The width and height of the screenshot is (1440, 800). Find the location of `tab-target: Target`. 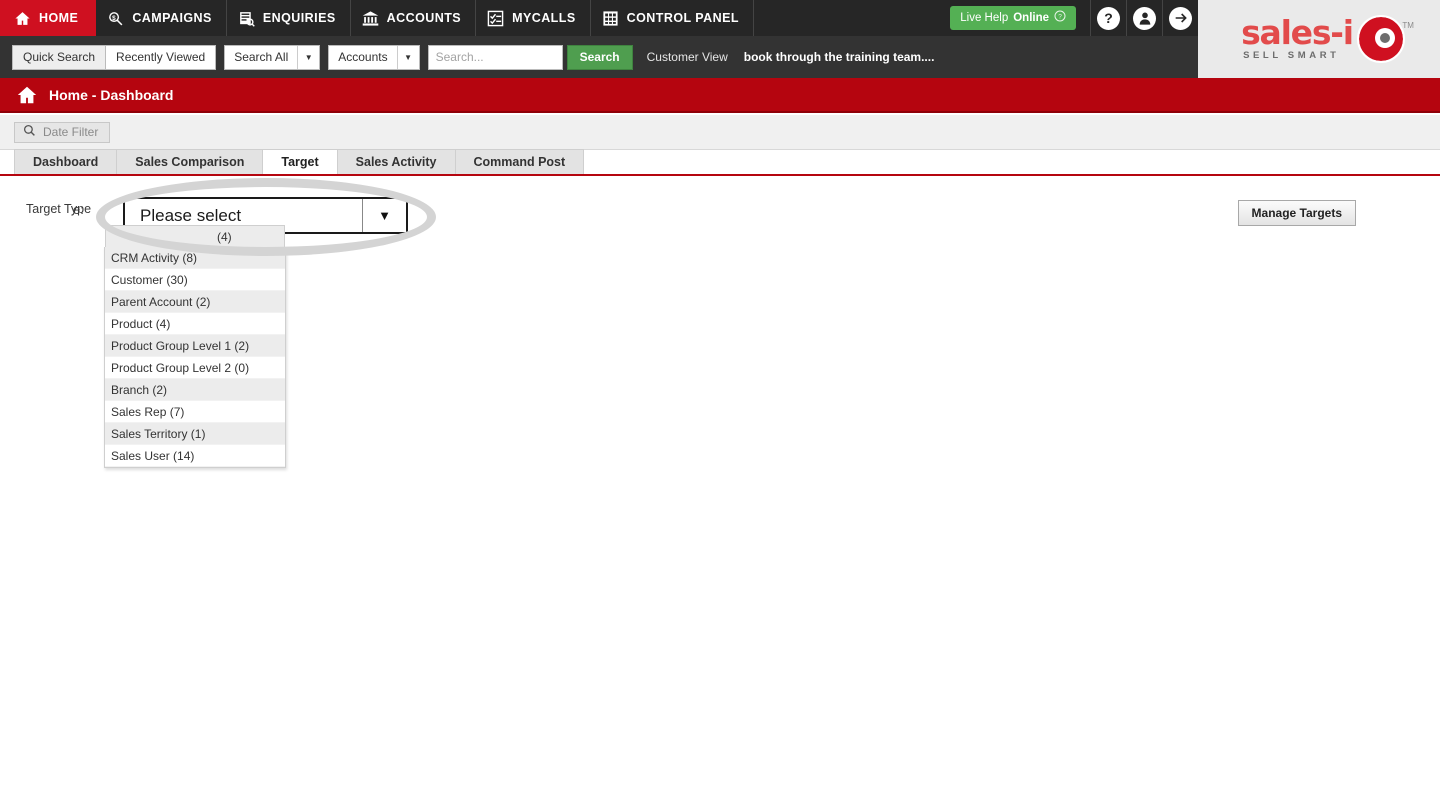

tab-target: Target is located at coordinates (299, 161).